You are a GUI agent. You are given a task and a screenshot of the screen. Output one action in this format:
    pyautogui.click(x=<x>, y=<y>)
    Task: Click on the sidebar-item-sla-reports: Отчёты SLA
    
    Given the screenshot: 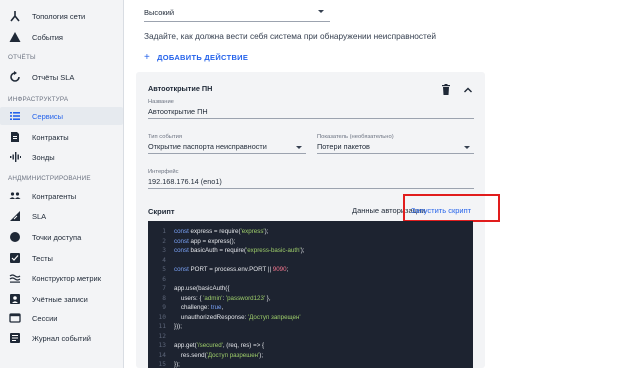 What is the action you would take?
    pyautogui.click(x=64, y=77)
    